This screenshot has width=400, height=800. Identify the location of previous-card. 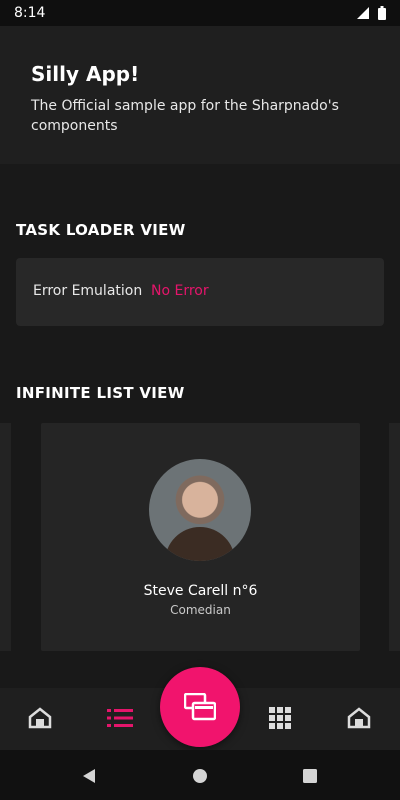
(5, 537).